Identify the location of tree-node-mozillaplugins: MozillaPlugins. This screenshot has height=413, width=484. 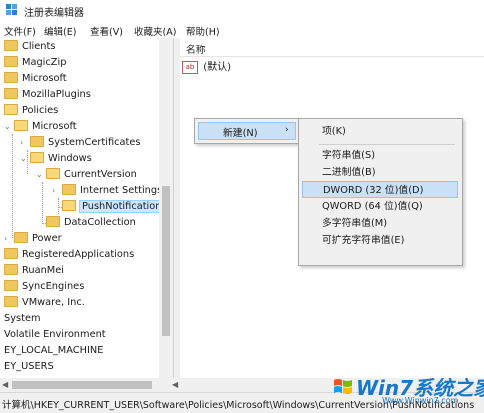
(47, 95).